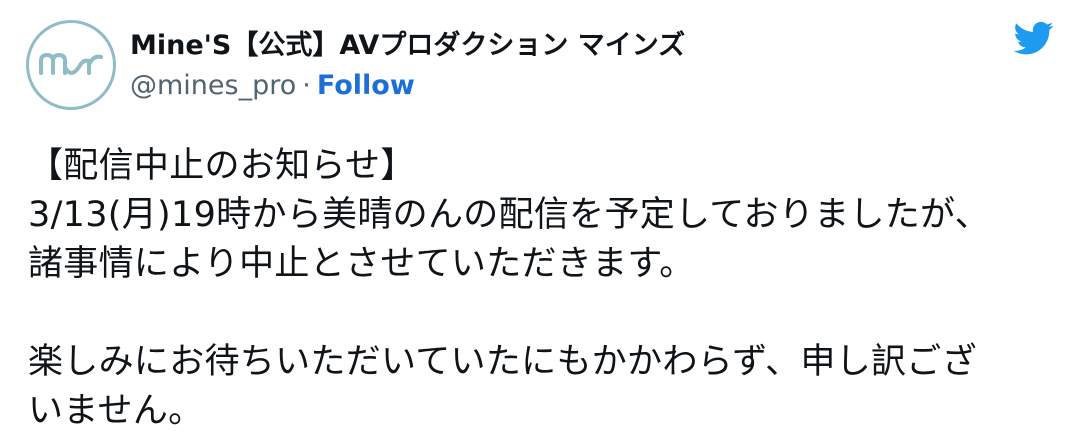  I want to click on tweet-line: 諸事情により中止とさせていただきます。, so click(361, 264).